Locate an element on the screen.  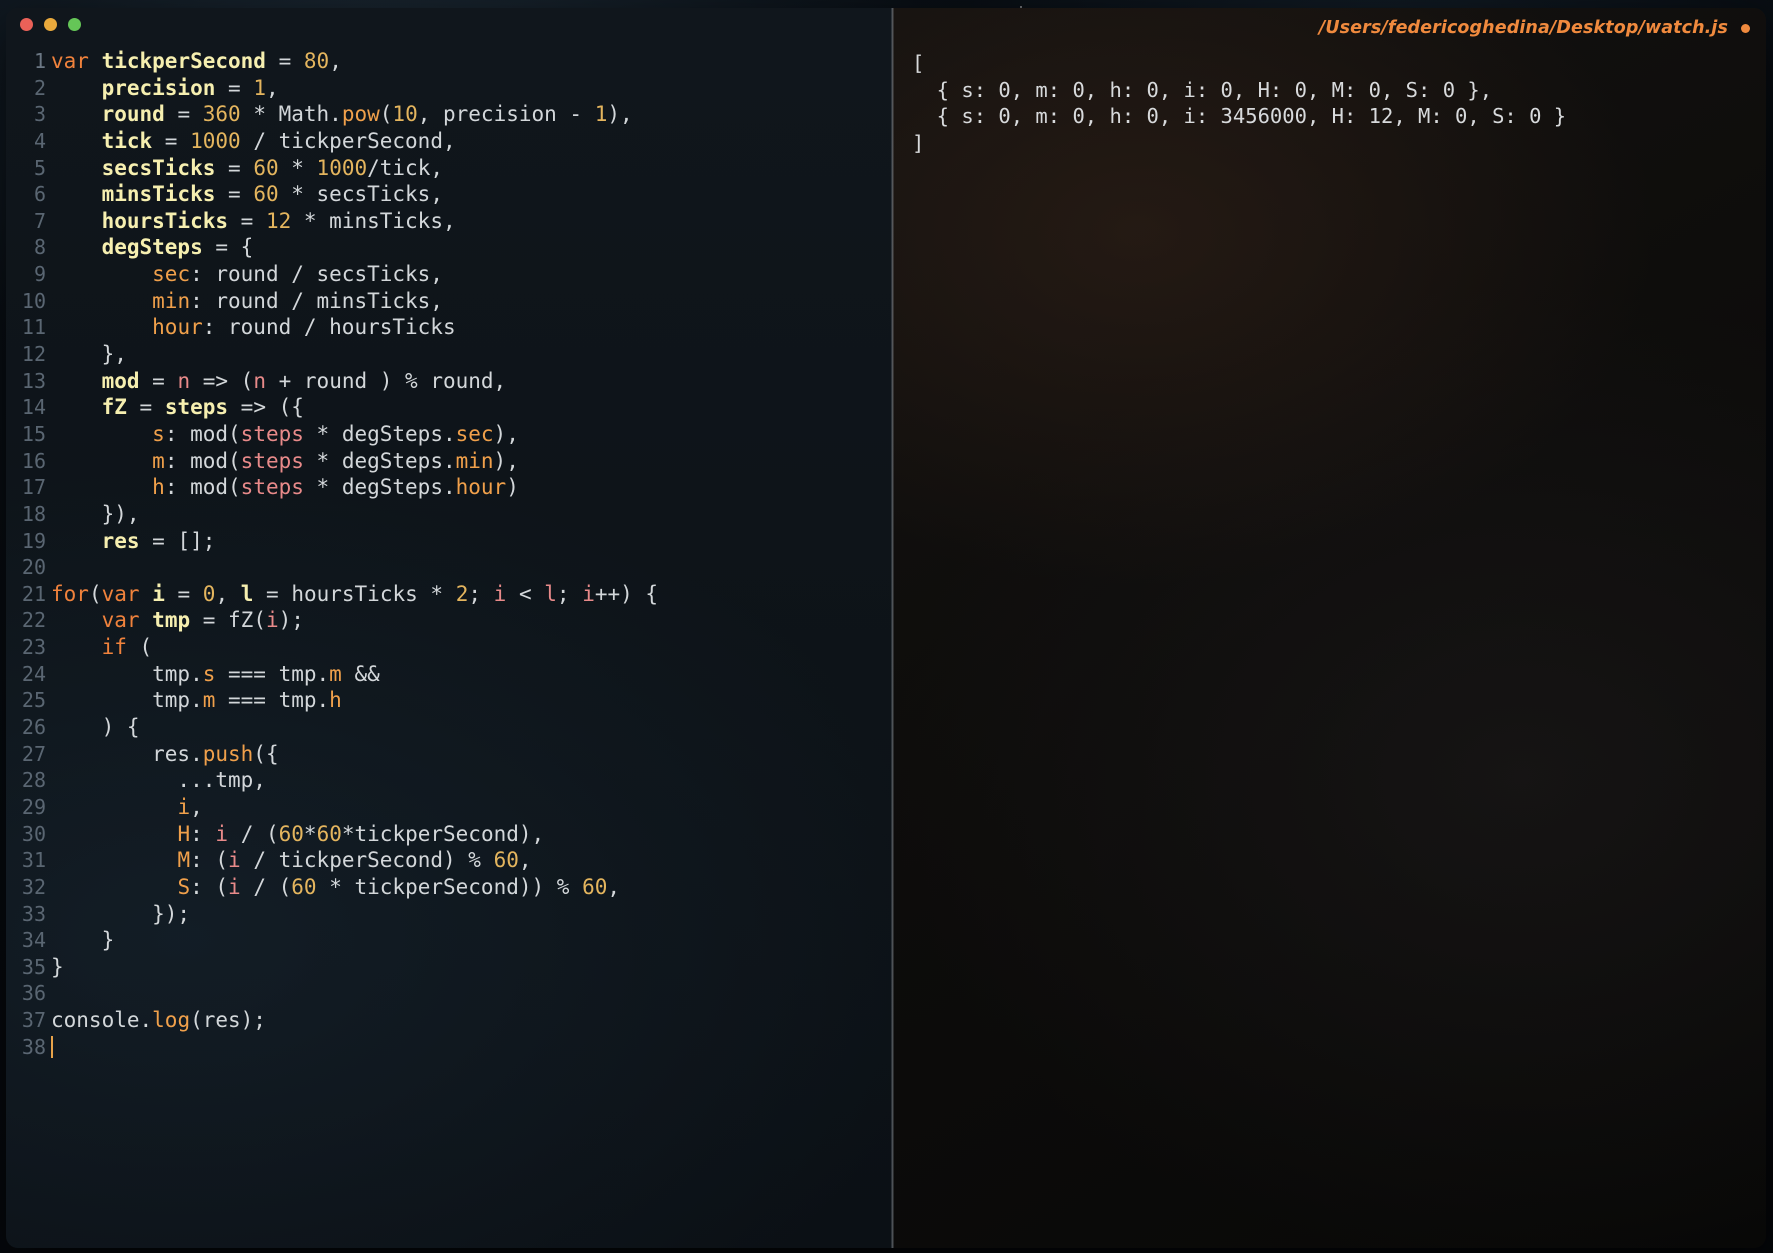
code-line: 15 s: mod(steps * degSteps.sec), is located at coordinates (449, 434).